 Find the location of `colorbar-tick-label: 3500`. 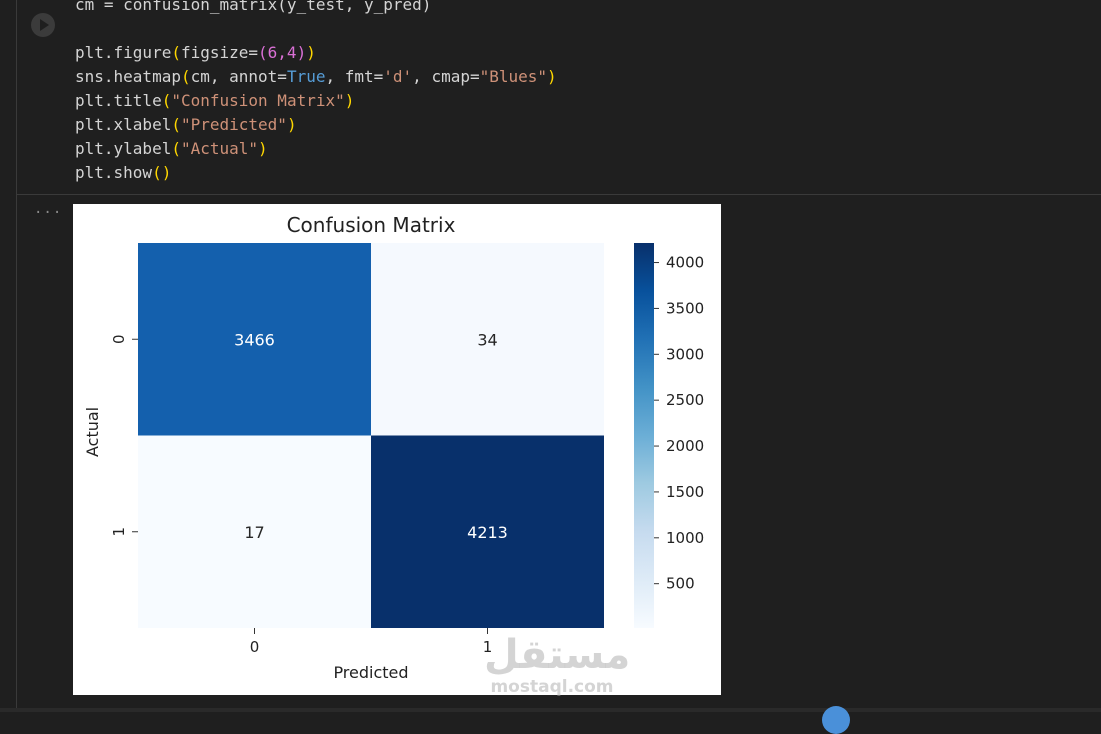

colorbar-tick-label: 3500 is located at coordinates (685, 308).